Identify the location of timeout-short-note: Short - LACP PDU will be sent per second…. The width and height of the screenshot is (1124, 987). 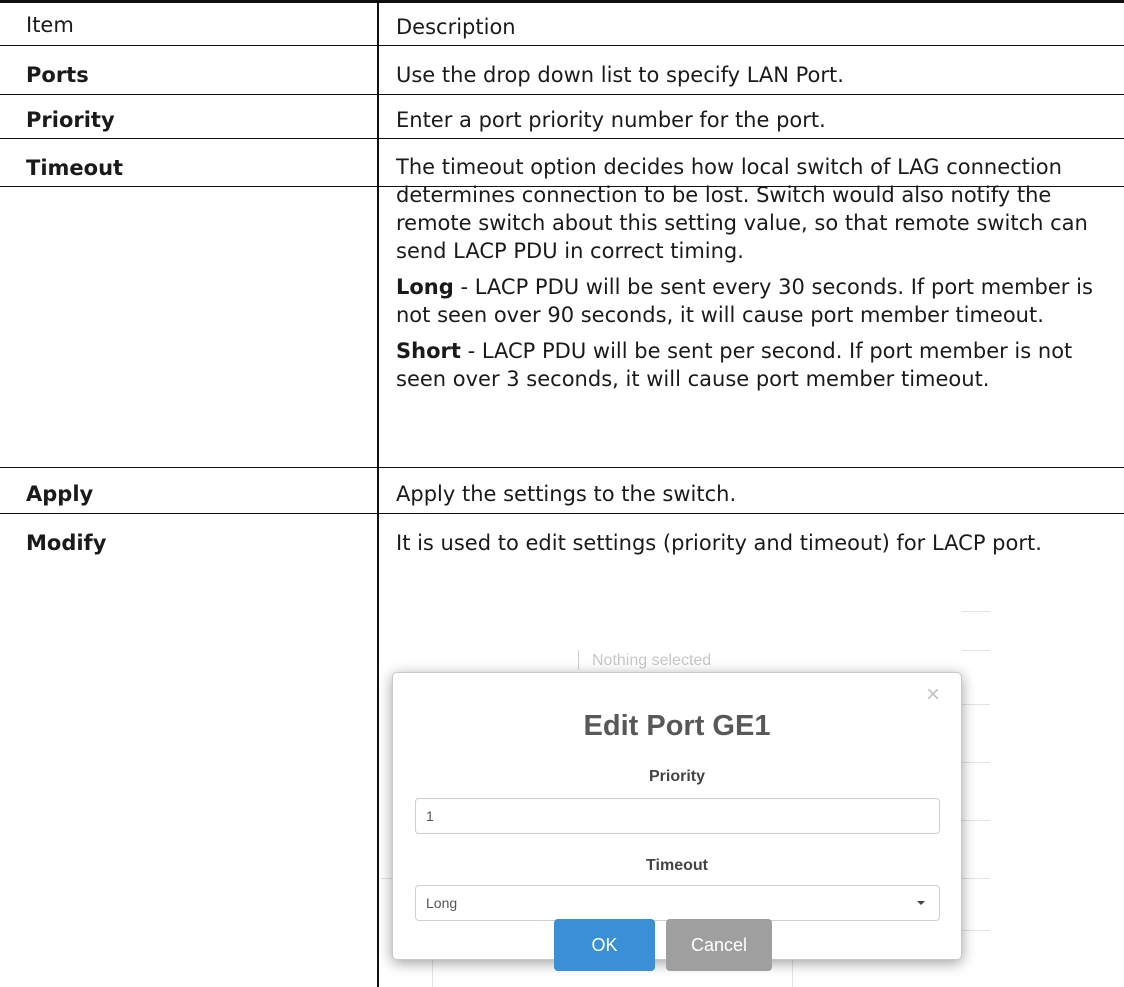
(756, 365).